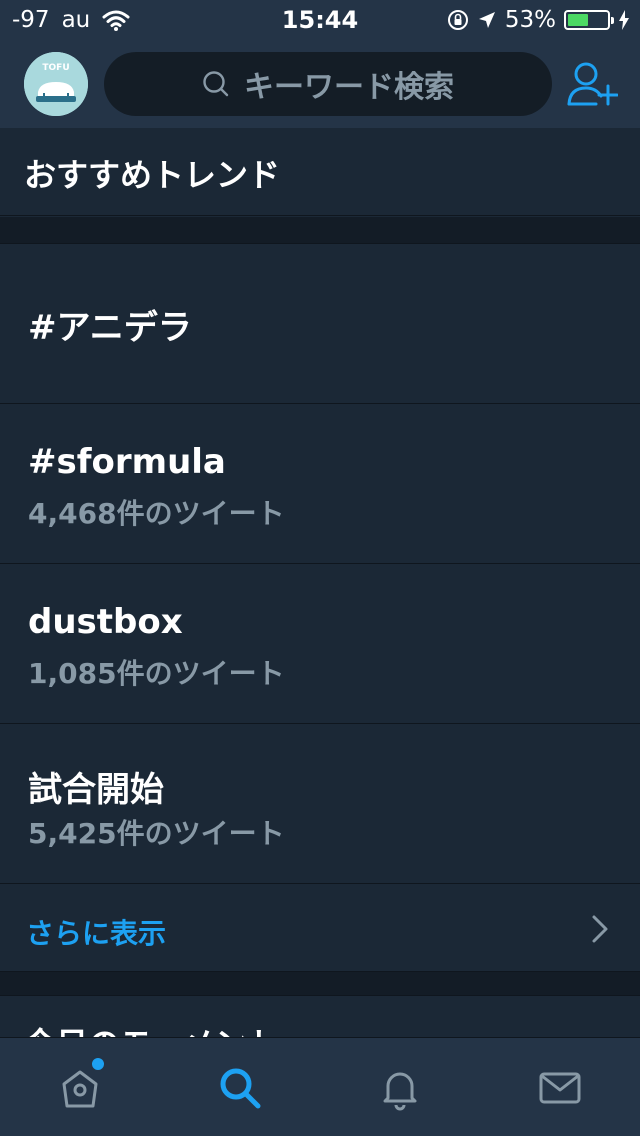 This screenshot has width=640, height=1136. I want to click on charging-bolt-icon, so click(624, 20).